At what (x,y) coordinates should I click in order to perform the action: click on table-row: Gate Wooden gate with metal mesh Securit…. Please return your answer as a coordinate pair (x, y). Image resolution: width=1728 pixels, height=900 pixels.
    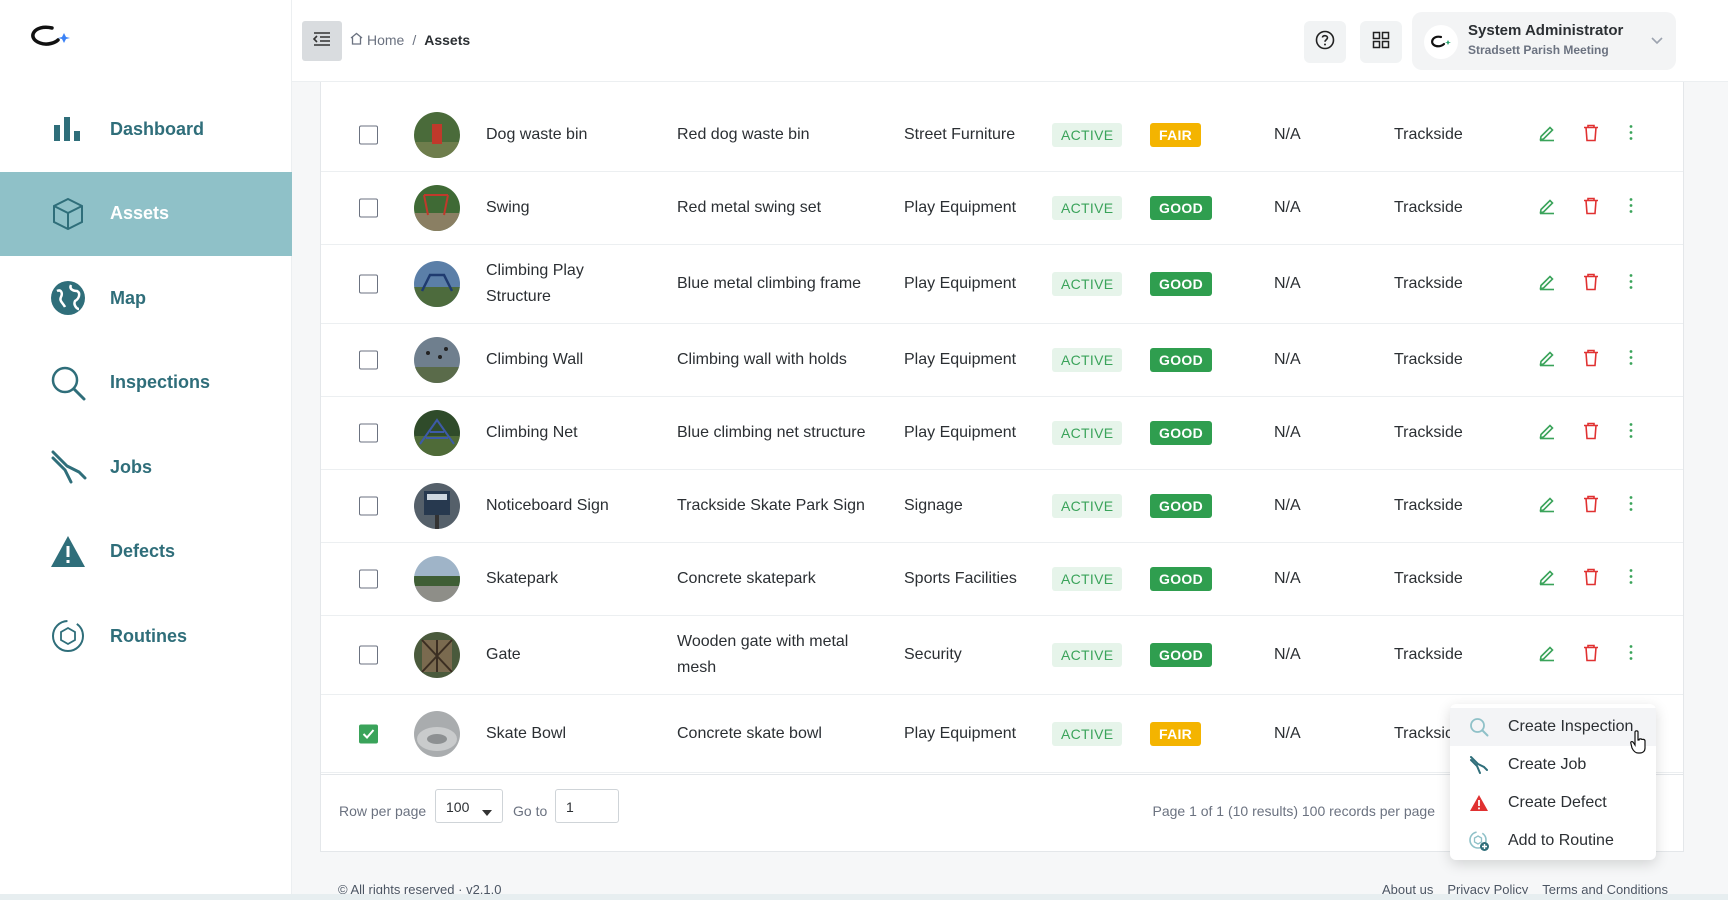
    Looking at the image, I should click on (1002, 655).